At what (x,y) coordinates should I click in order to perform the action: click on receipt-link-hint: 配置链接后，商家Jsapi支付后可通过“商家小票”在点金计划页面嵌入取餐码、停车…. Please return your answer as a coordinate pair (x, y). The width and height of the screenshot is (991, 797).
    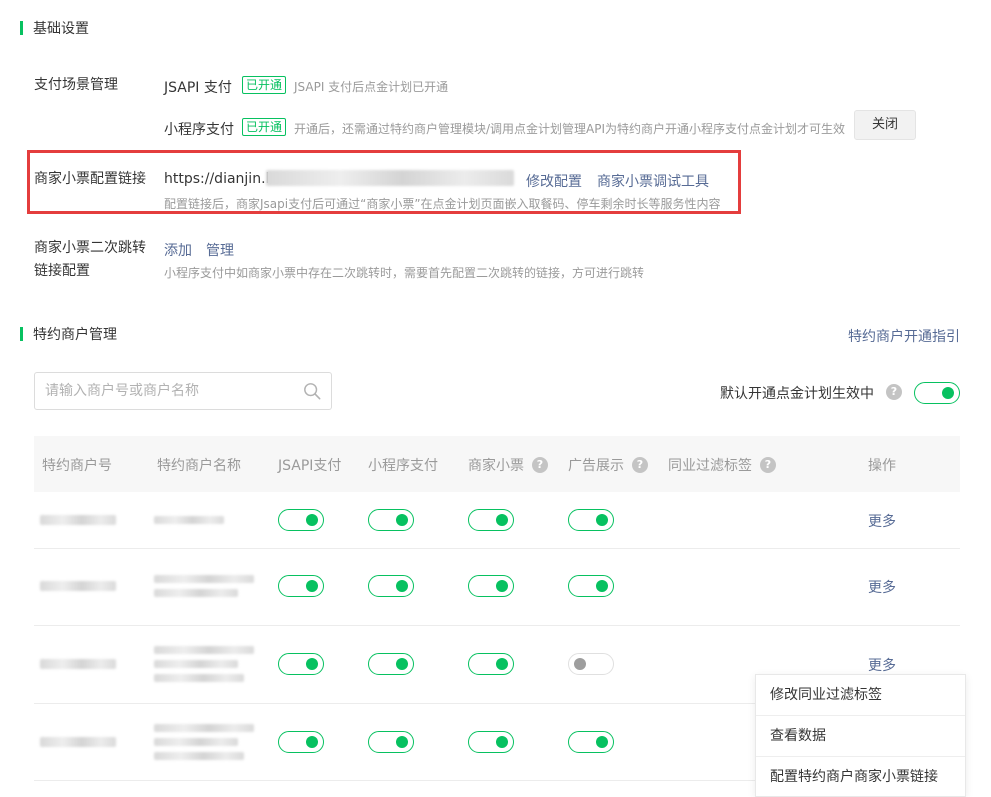
    Looking at the image, I should click on (442, 204).